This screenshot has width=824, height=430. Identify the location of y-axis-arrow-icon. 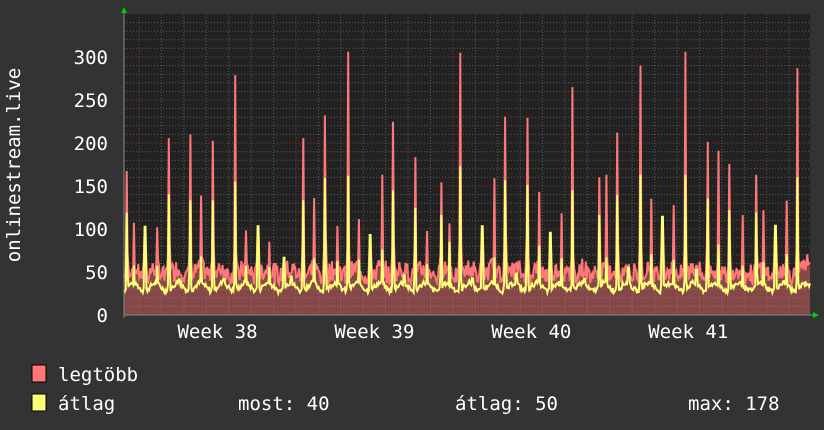
(124, 10).